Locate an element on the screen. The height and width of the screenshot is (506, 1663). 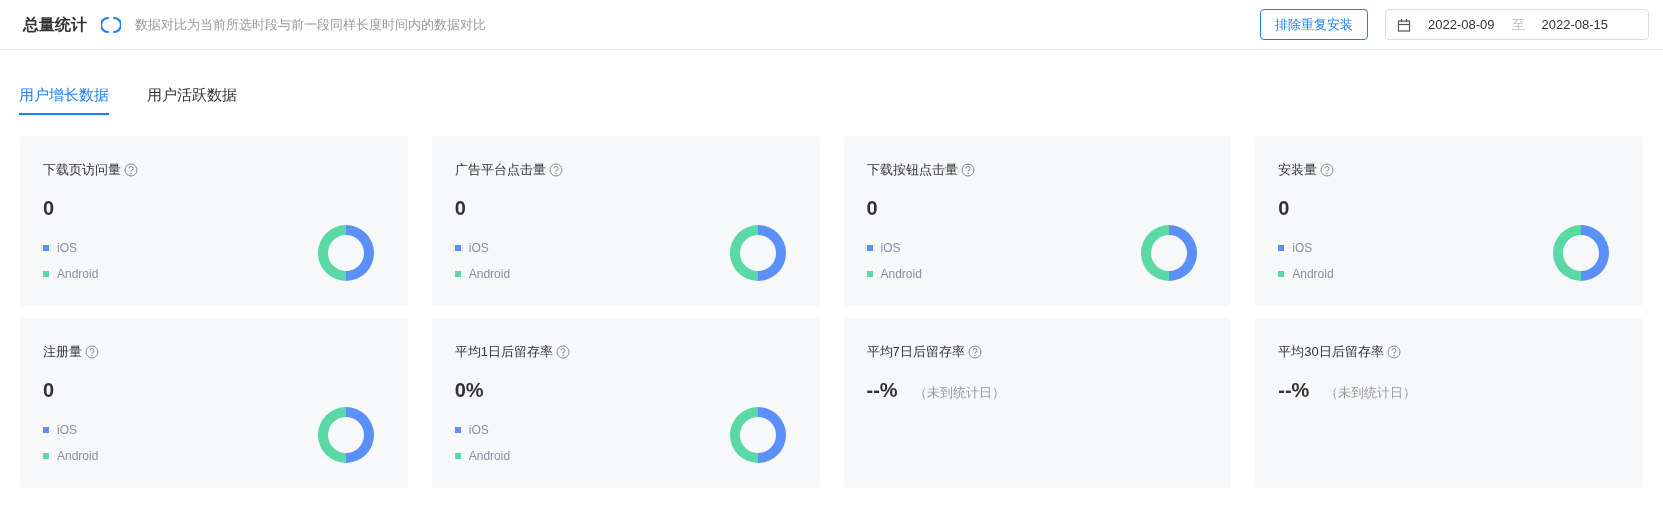
refresh-icon is located at coordinates (111, 24).